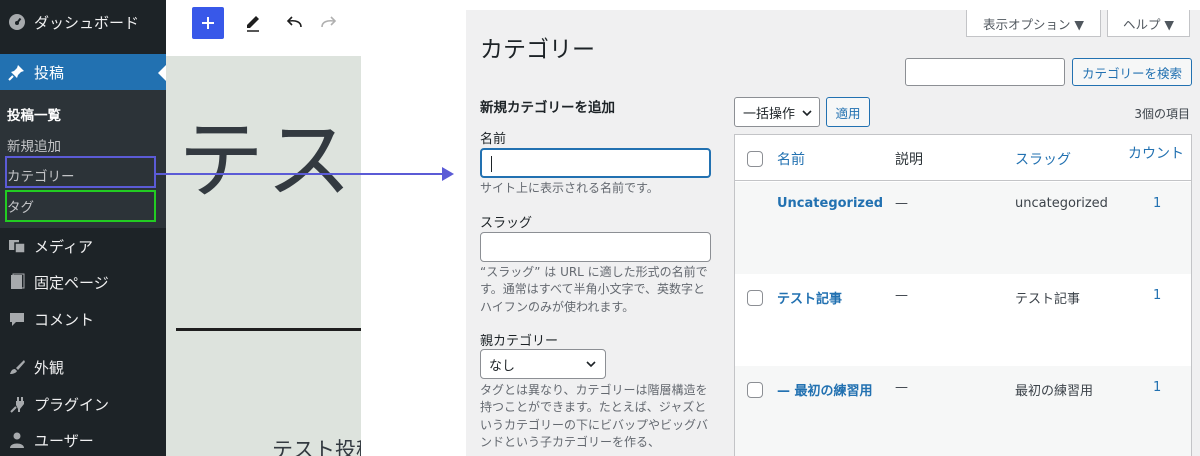  I want to click on sidebar-item-pages: 固定ページ, so click(83, 282).